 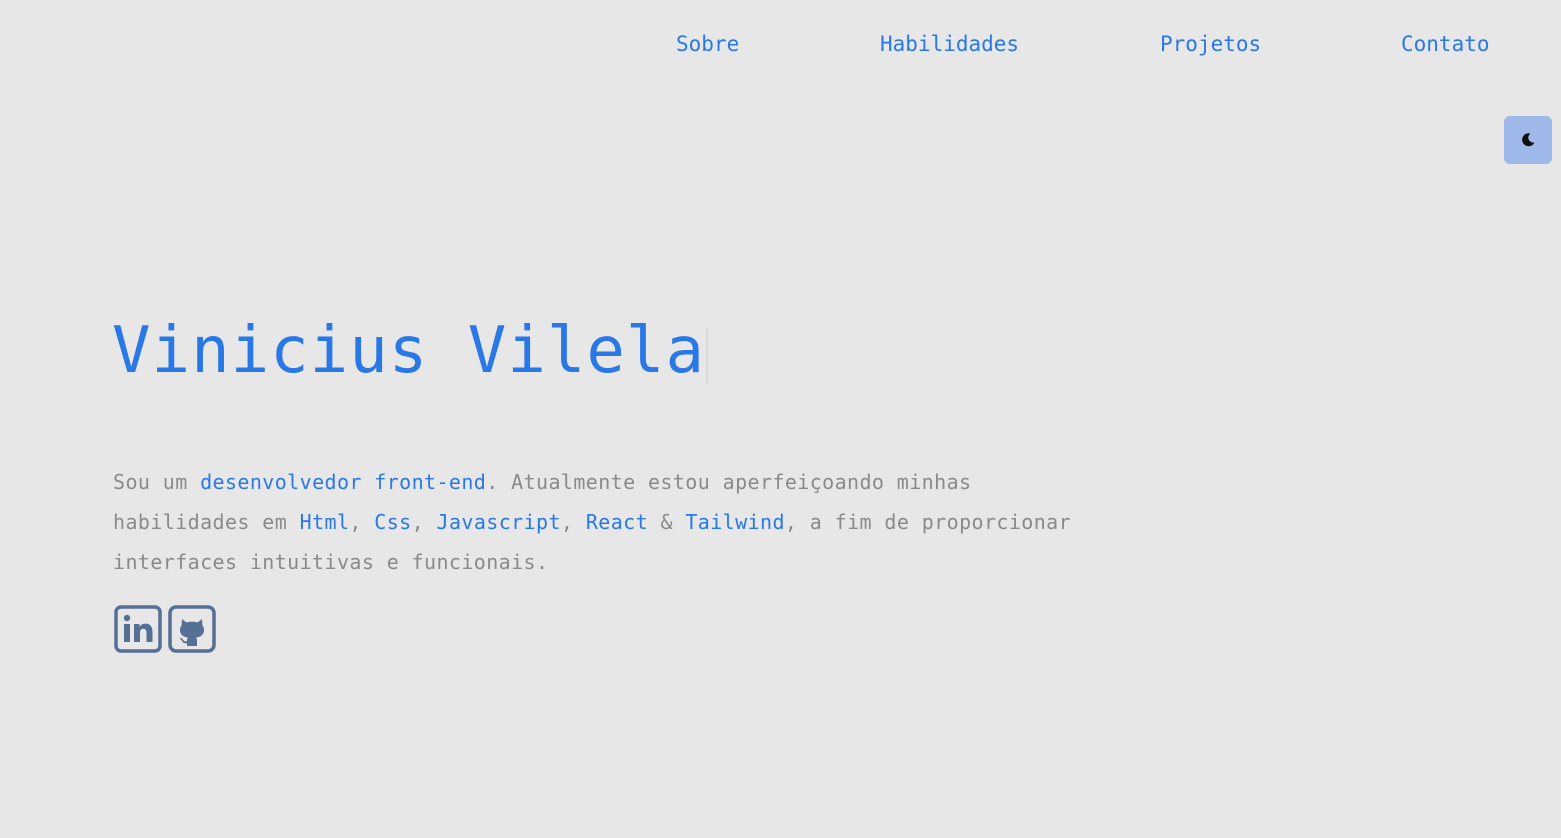 What do you see at coordinates (408, 351) in the screenshot?
I see `hero-title: Vinicius Vilela` at bounding box center [408, 351].